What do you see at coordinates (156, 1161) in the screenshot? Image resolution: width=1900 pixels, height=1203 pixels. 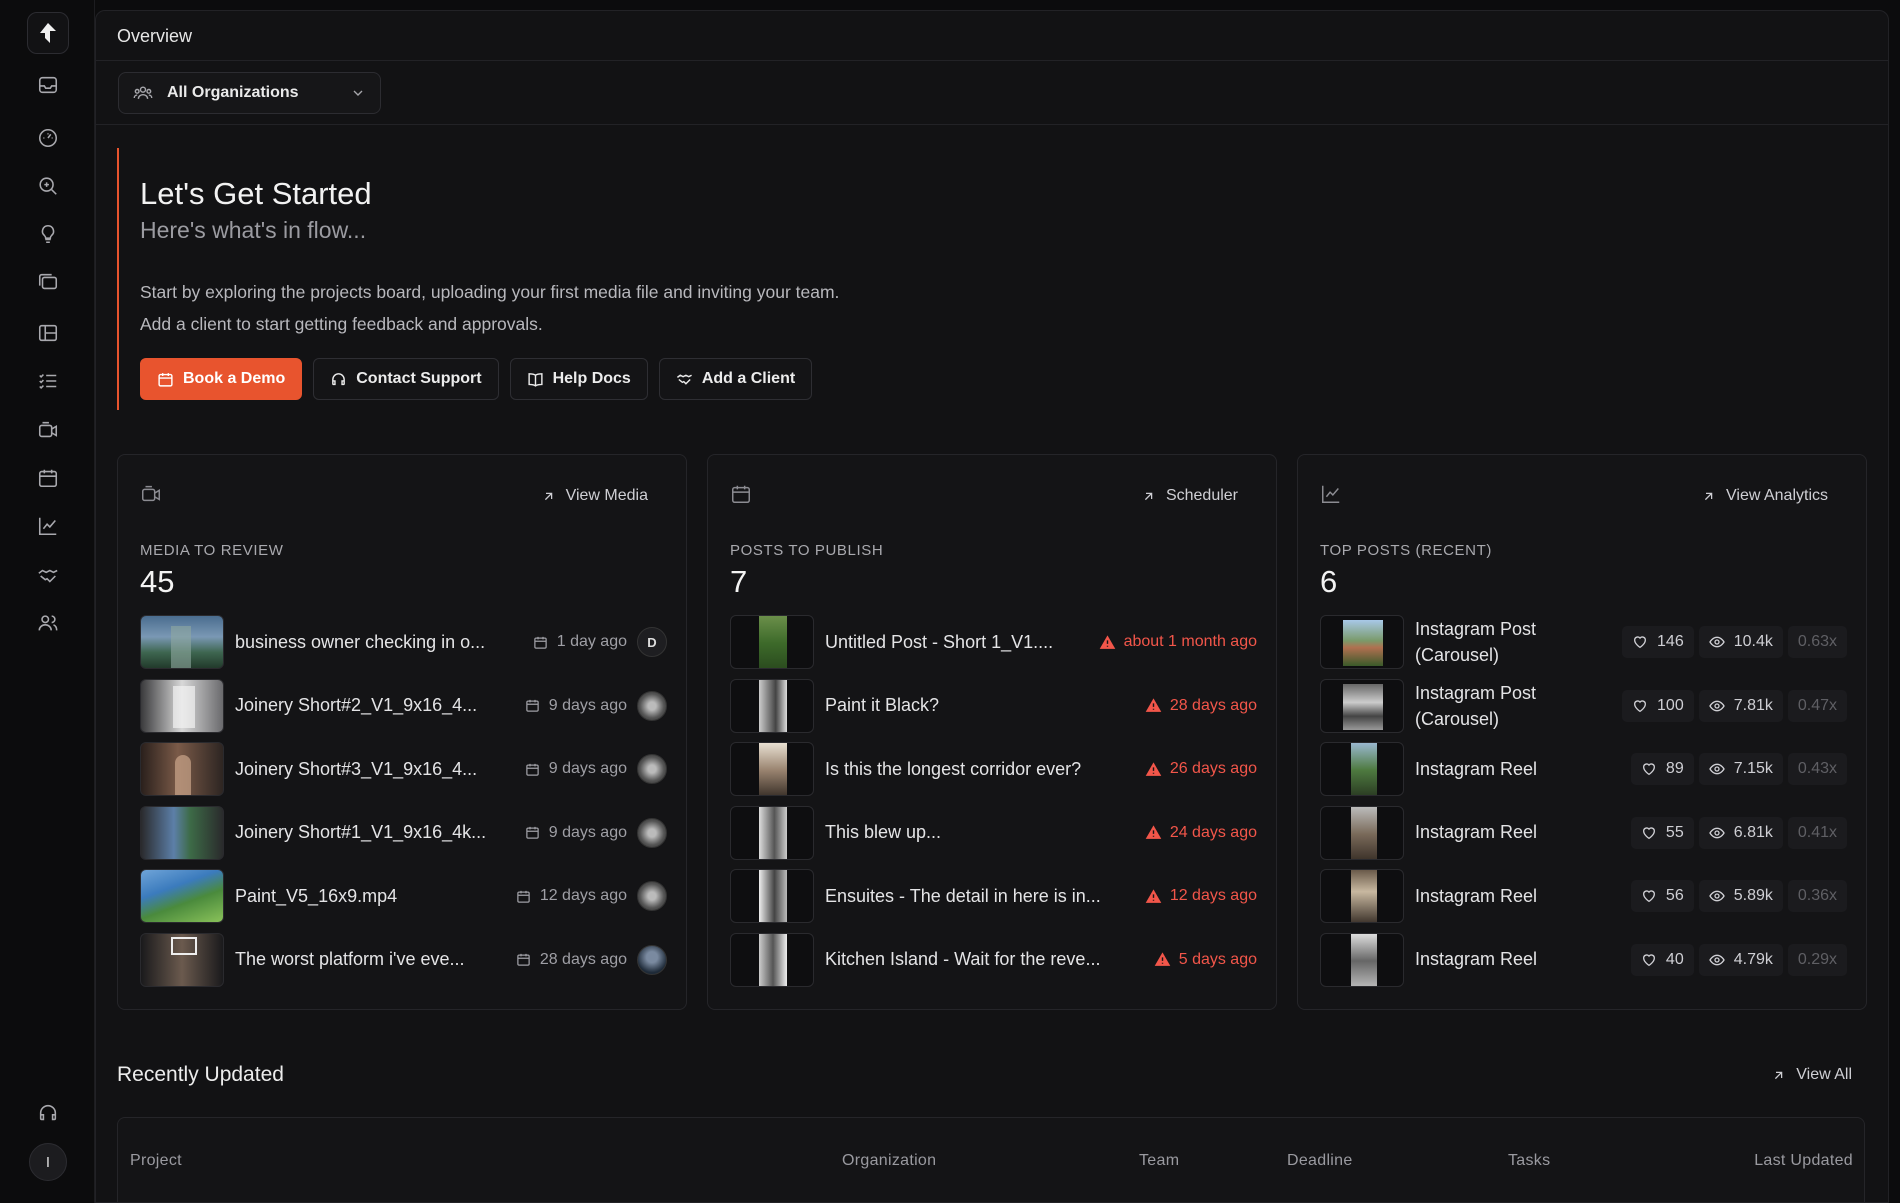 I see `column-header-project: Project` at bounding box center [156, 1161].